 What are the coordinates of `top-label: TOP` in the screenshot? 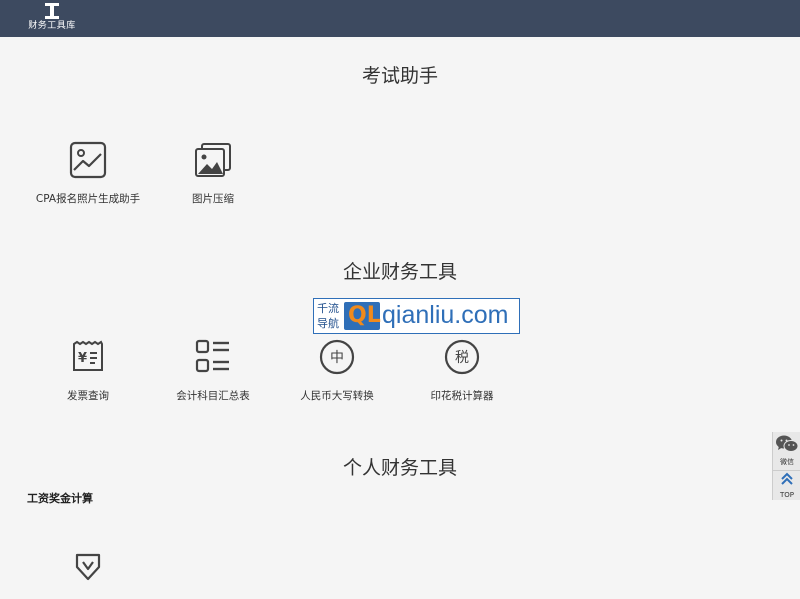 It's located at (786, 495).